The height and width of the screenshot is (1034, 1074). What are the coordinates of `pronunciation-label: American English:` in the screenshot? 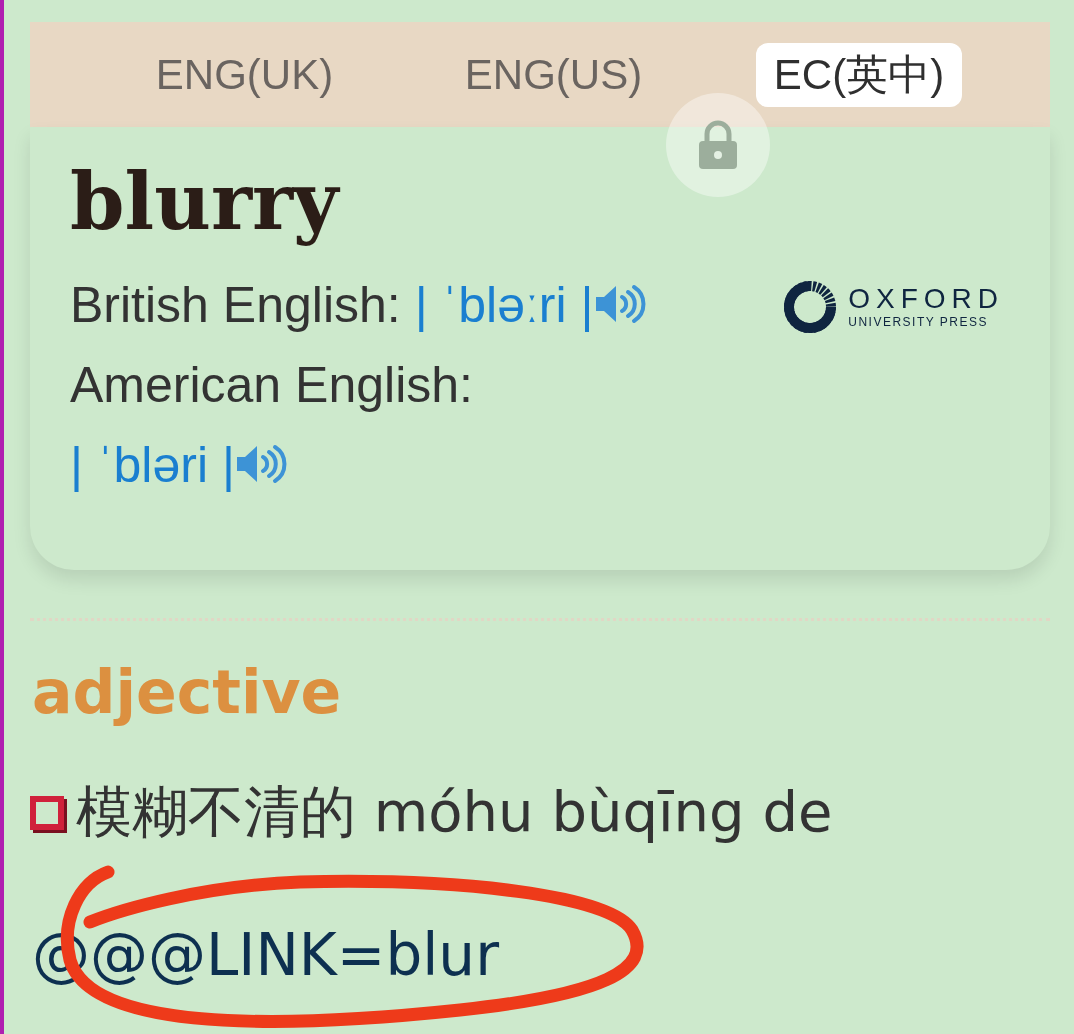 It's located at (272, 385).